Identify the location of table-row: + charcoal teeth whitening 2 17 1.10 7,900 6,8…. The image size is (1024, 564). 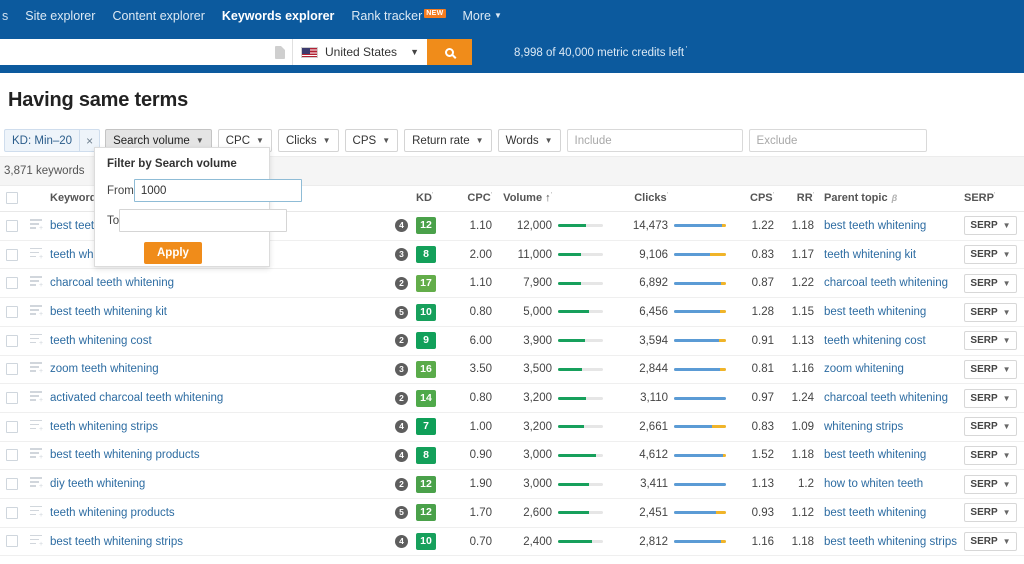
(512, 283).